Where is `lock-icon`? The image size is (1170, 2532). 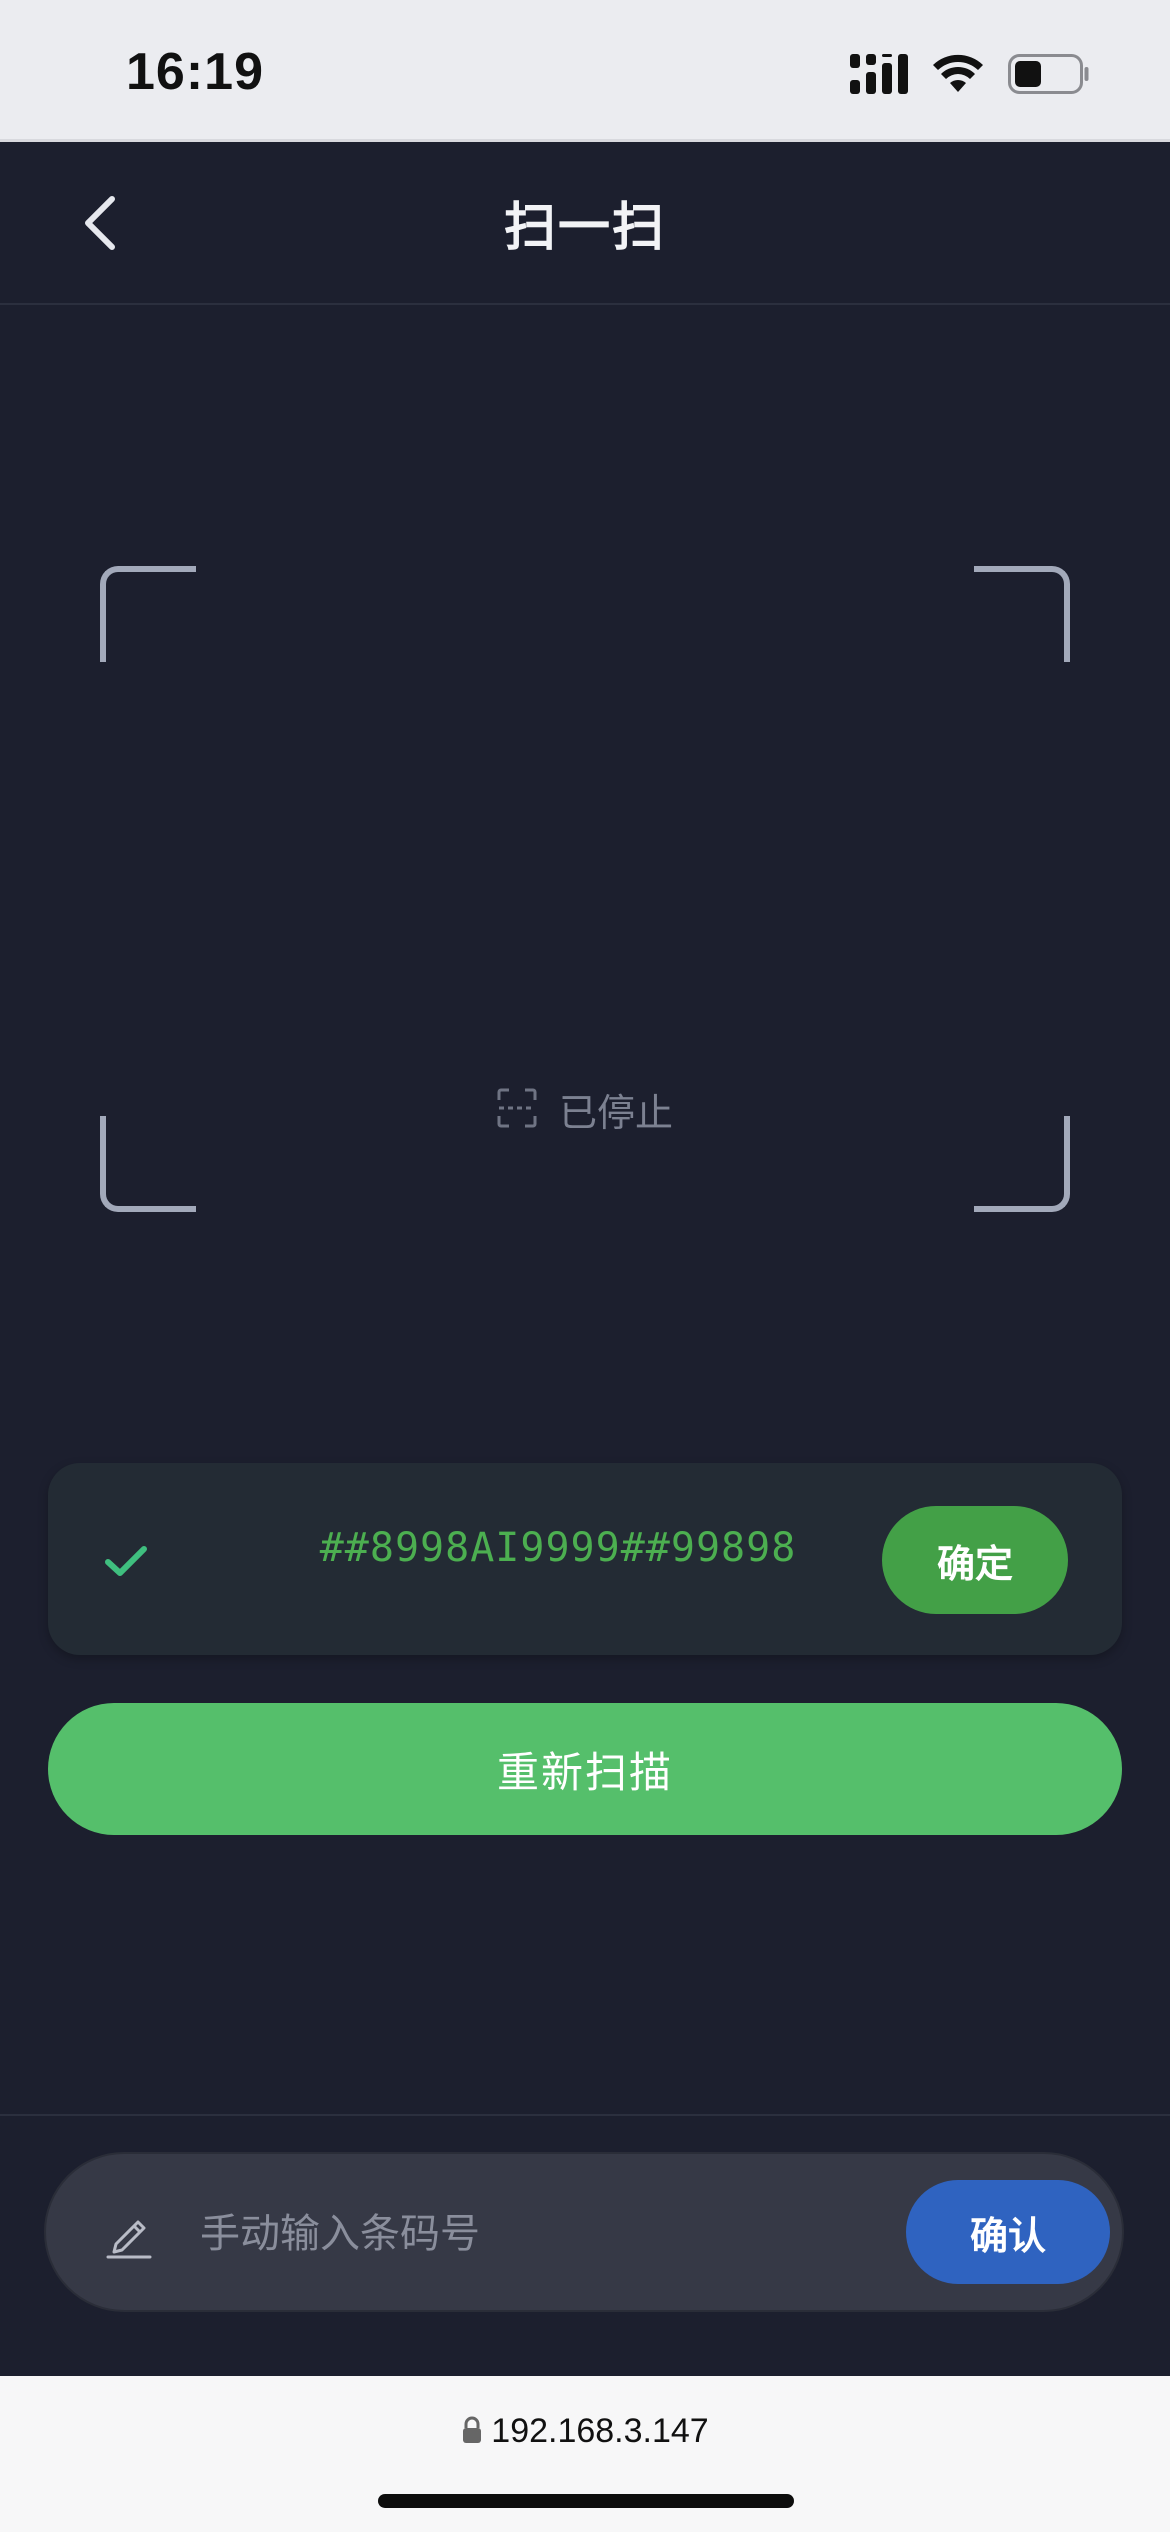 lock-icon is located at coordinates (472, 2432).